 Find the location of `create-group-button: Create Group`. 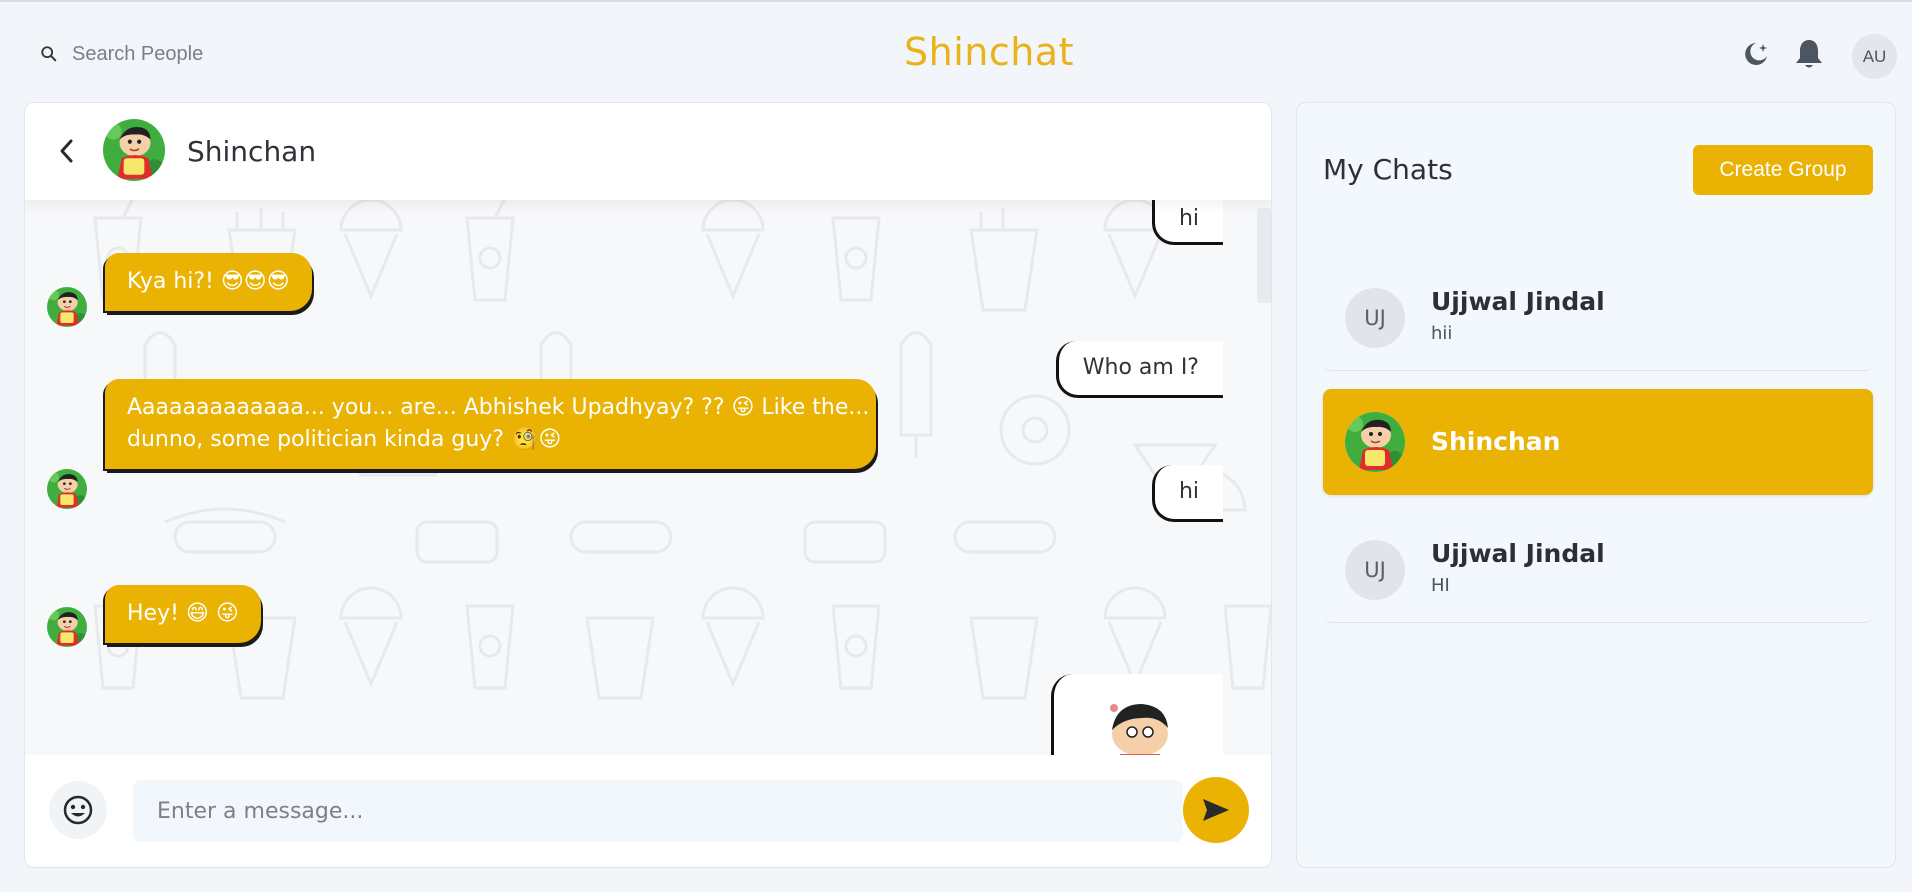

create-group-button: Create Group is located at coordinates (1783, 170).